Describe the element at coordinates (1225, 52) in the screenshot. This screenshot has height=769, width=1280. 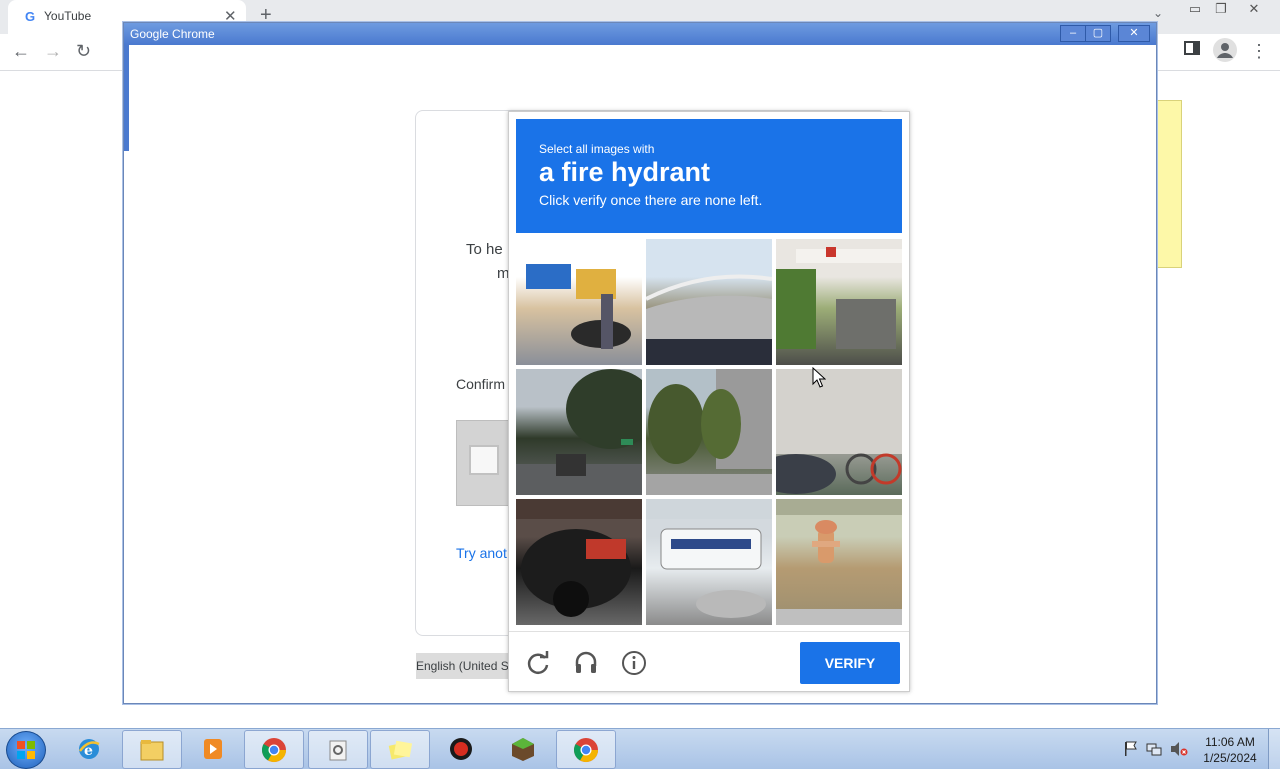
I see `profile-icon` at that location.